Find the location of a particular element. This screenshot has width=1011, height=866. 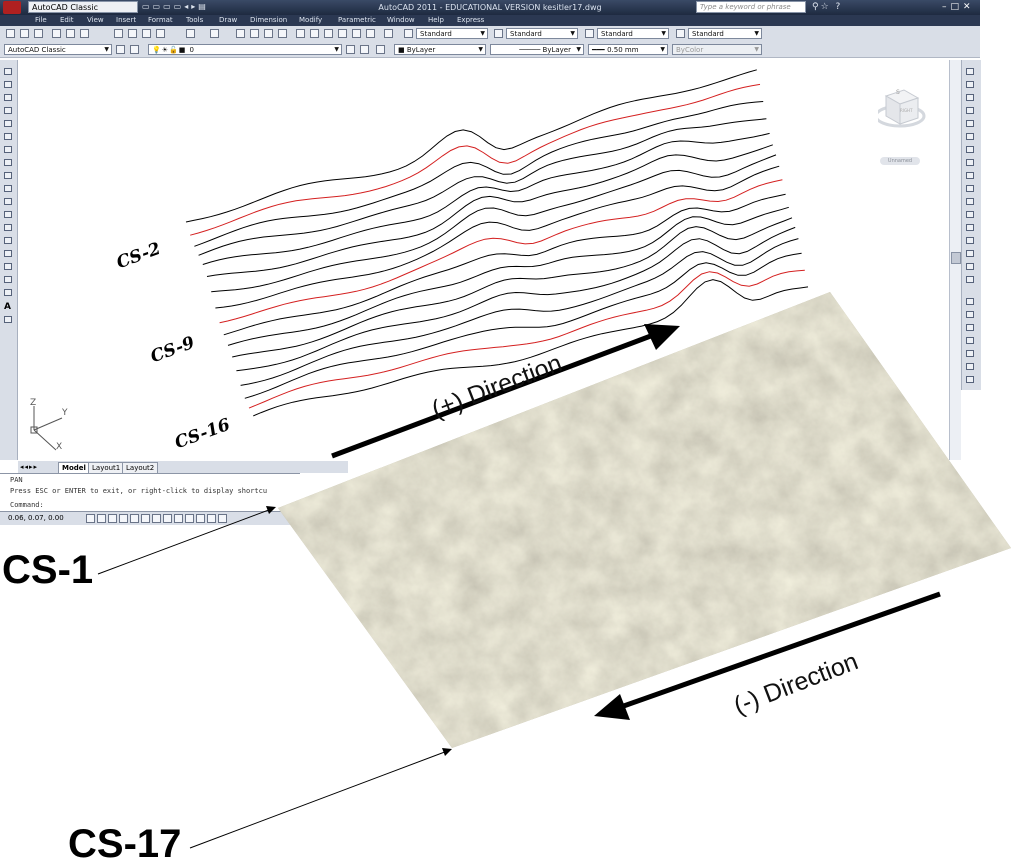

cs-1-label: CS-1 is located at coordinates (48, 570).